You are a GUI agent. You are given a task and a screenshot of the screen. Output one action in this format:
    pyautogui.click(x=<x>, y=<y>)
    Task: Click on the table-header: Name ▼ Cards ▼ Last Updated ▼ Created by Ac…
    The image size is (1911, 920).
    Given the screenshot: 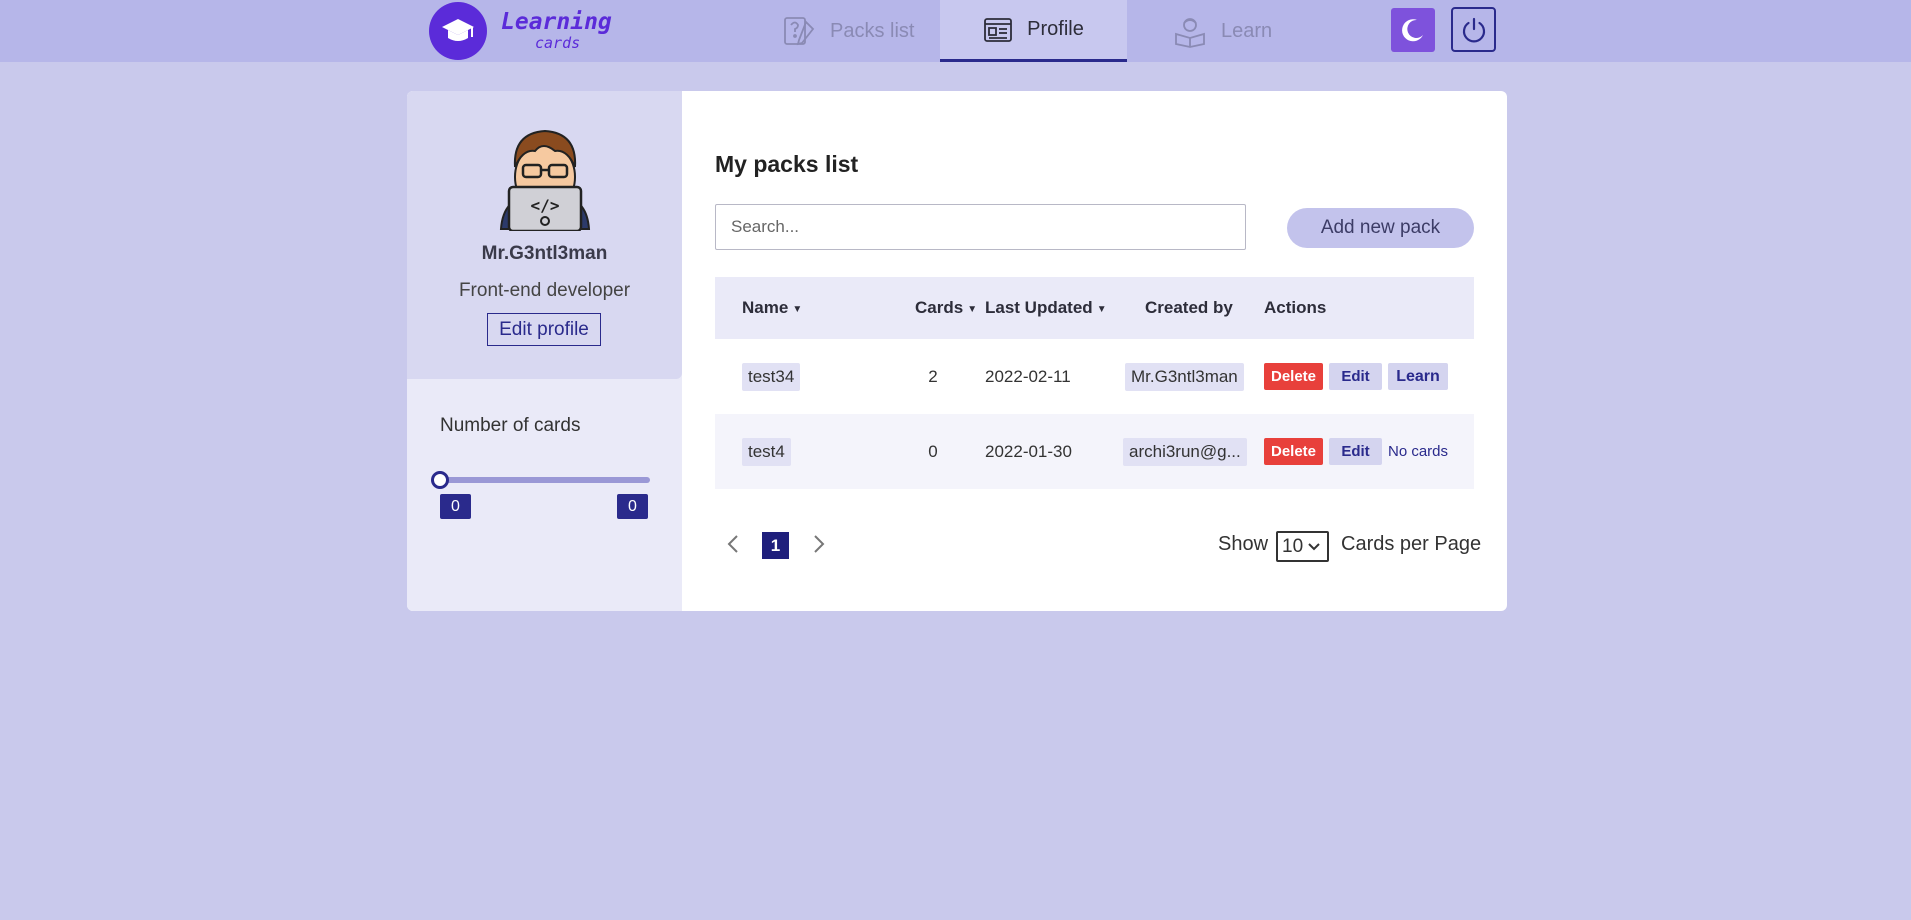 What is the action you would take?
    pyautogui.click(x=1094, y=308)
    